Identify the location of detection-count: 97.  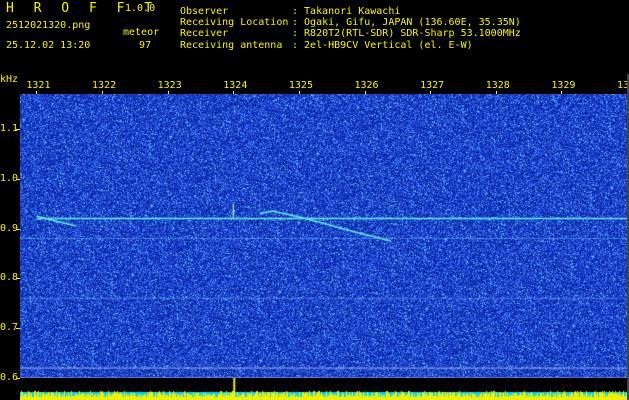
(145, 45).